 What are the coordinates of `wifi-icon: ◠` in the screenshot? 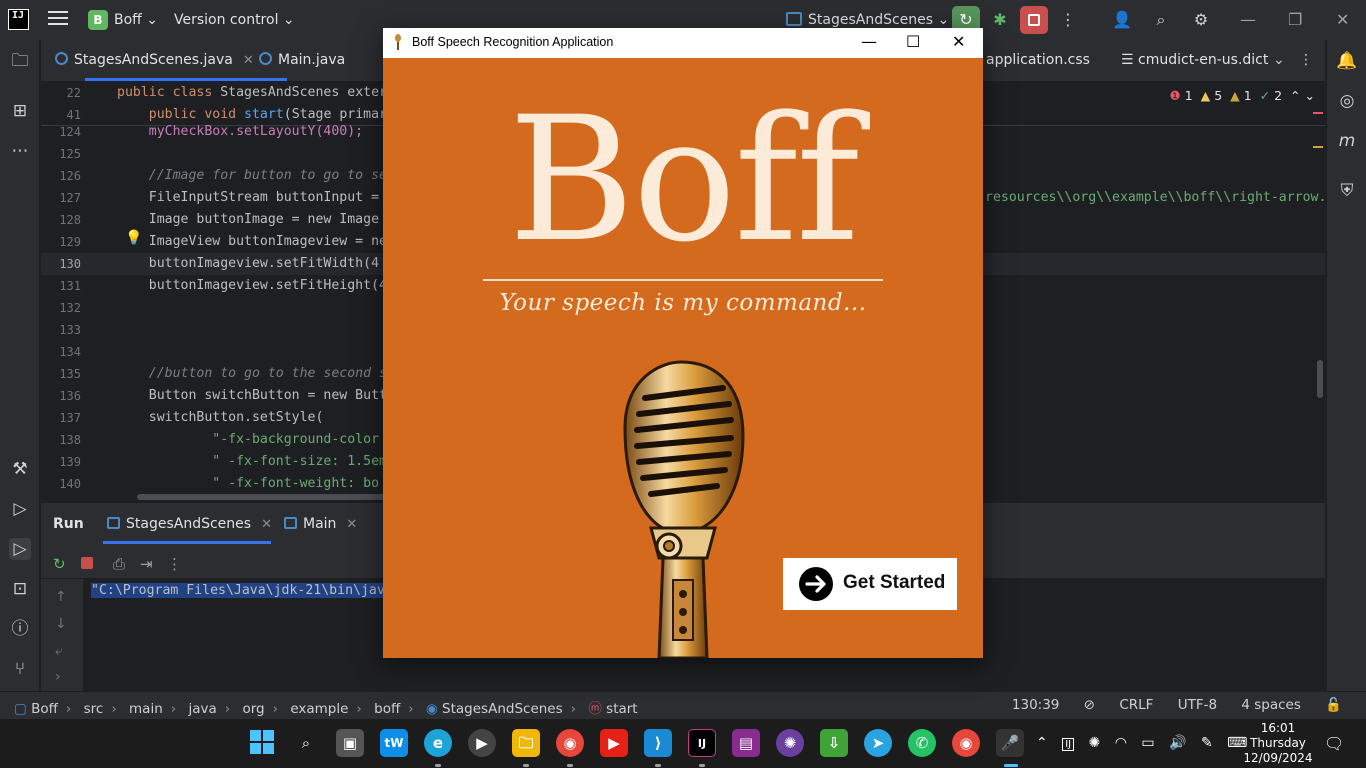 It's located at (1121, 743).